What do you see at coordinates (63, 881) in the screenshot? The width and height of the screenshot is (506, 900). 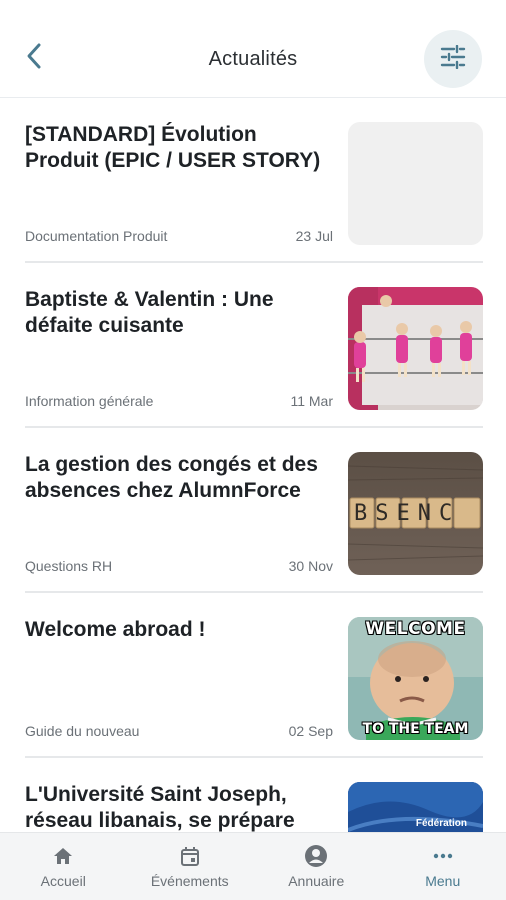 I see `nav-label: Accueil` at bounding box center [63, 881].